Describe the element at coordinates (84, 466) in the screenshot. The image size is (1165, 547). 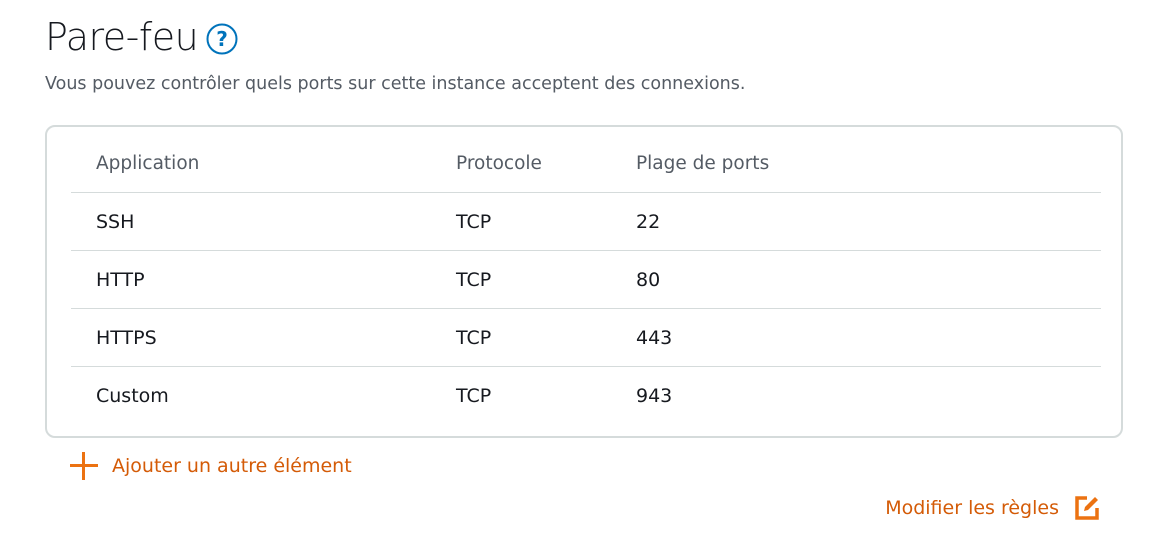
I see `plus-icon` at that location.